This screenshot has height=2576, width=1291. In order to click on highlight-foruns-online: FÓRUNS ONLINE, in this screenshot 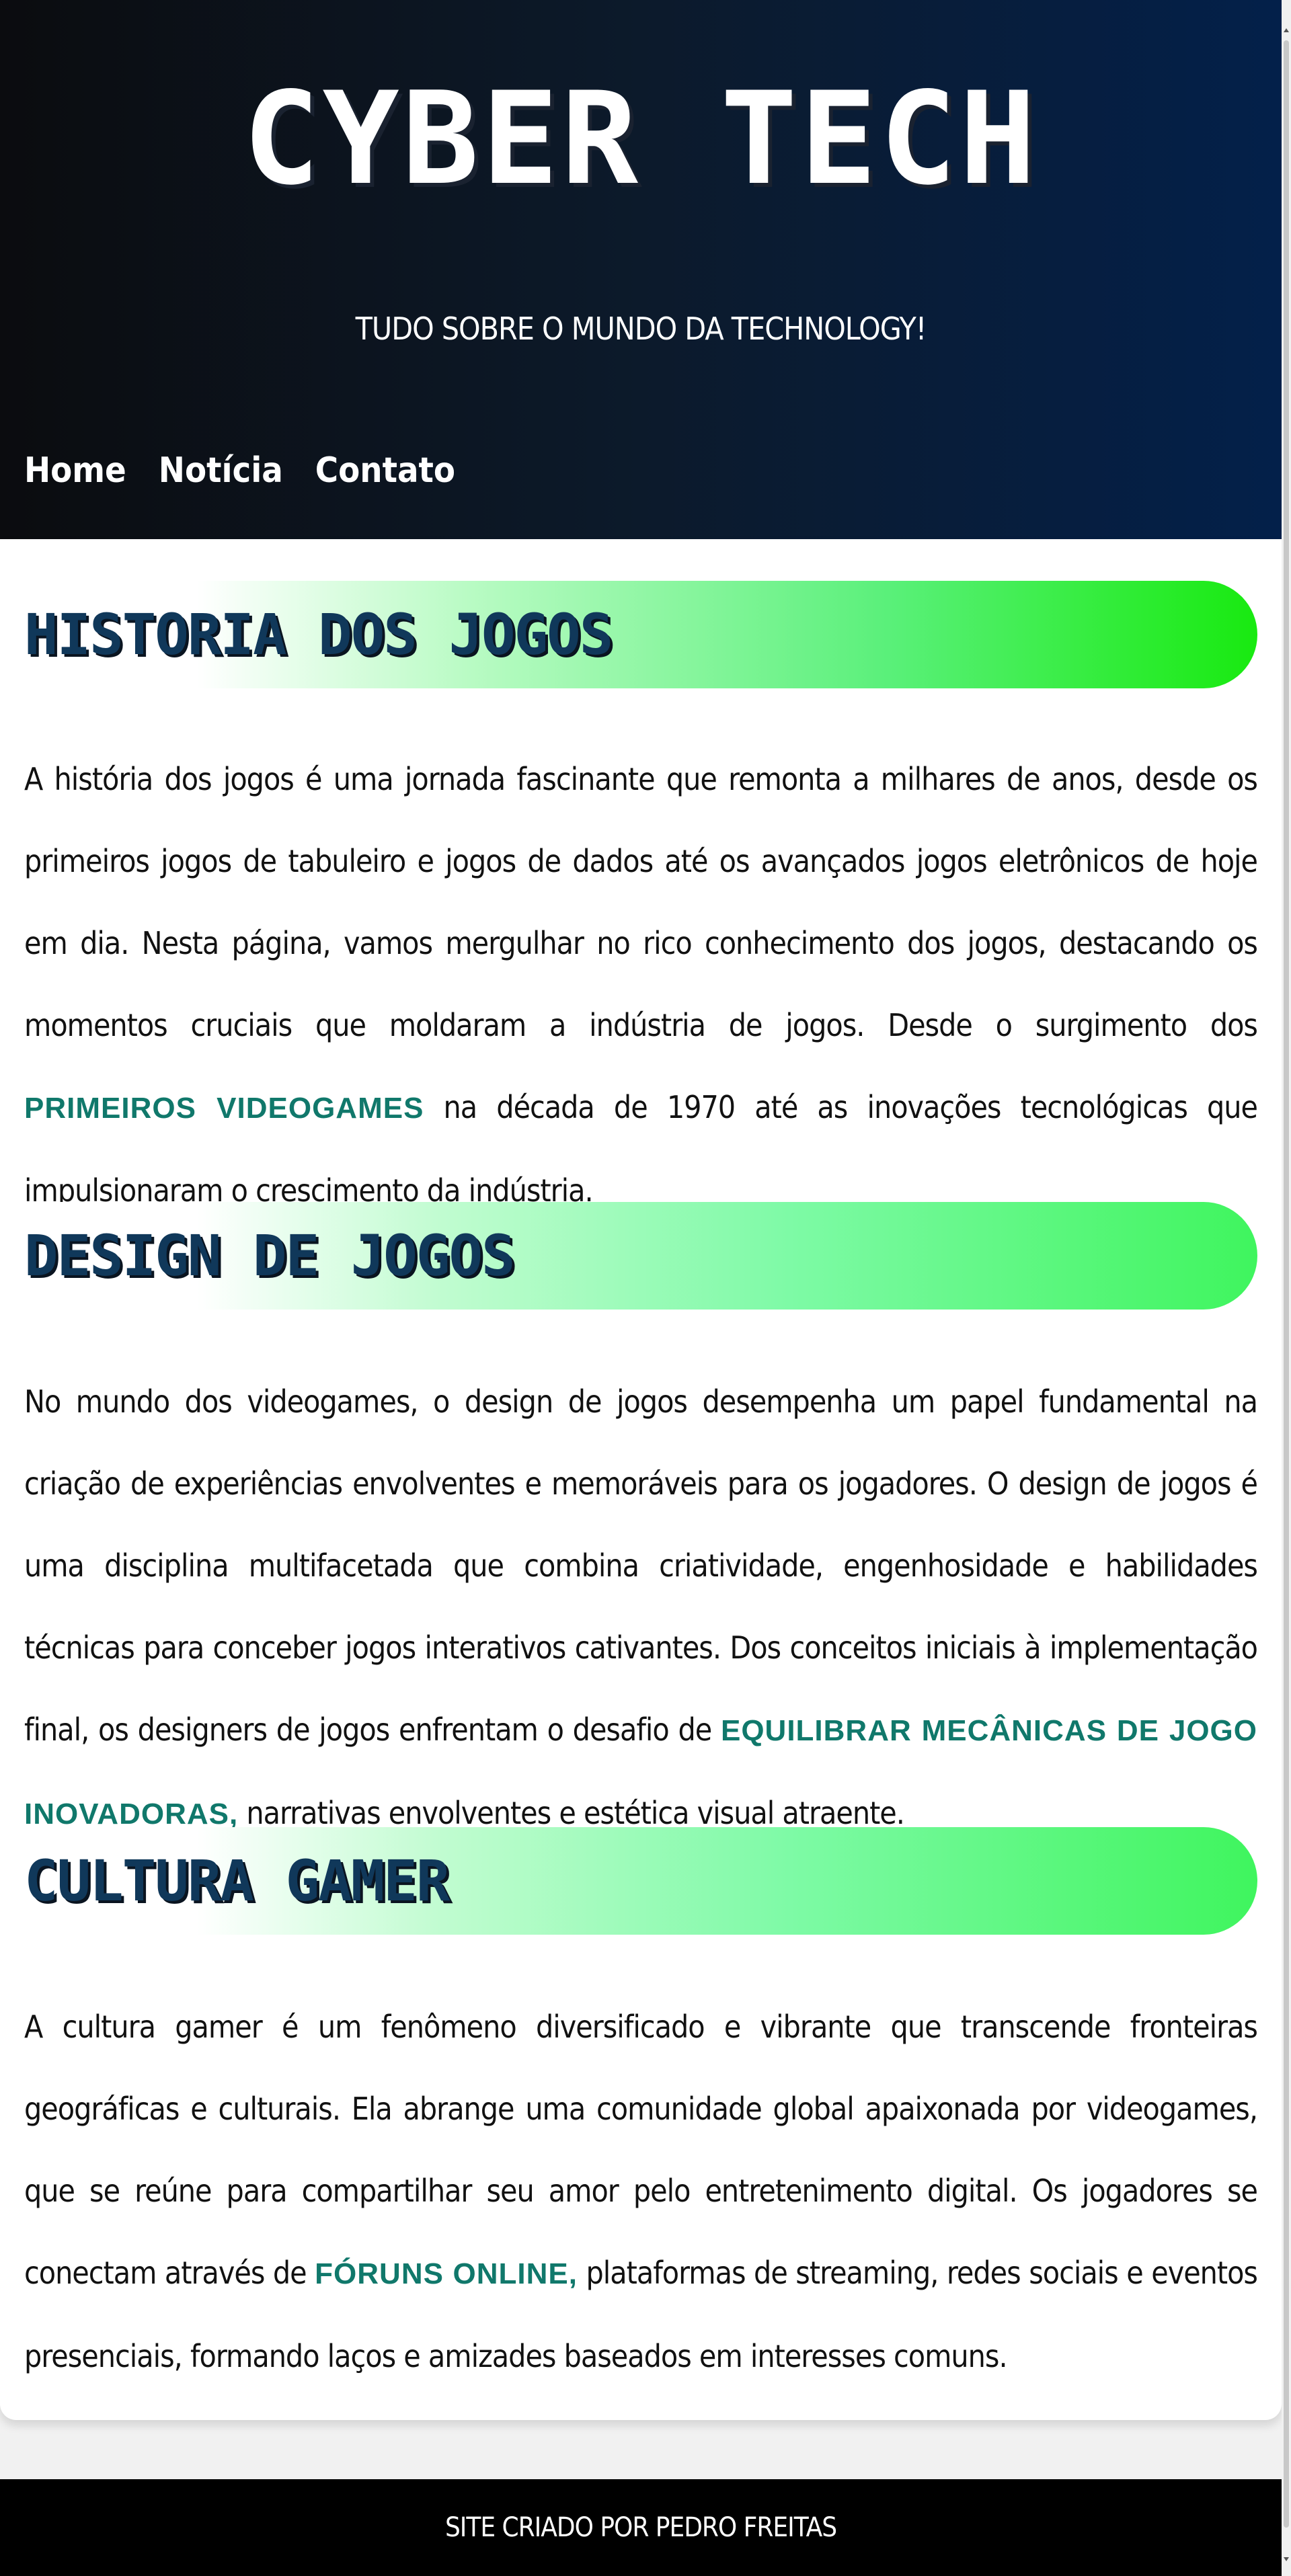, I will do `click(446, 2273)`.